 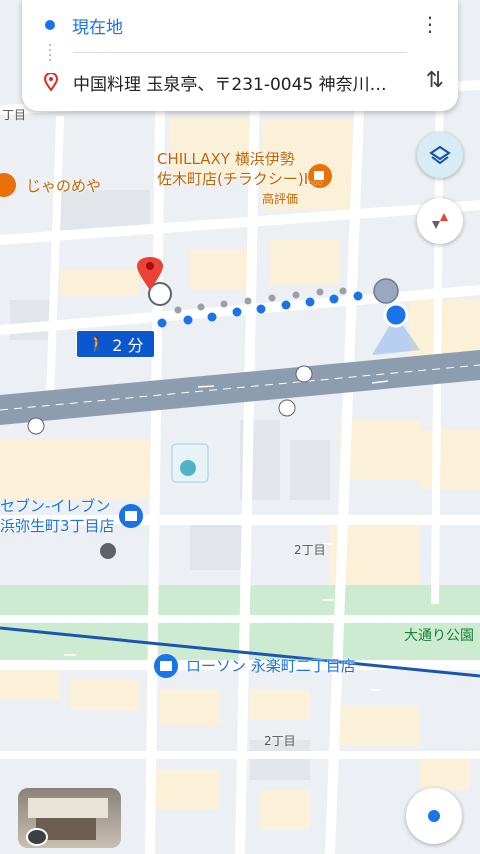 I want to click on directions-card: 現在地 ⋮ 中国料理 玉泉亭、〒231-0045 神奈川… ⇅, so click(x=240, y=55).